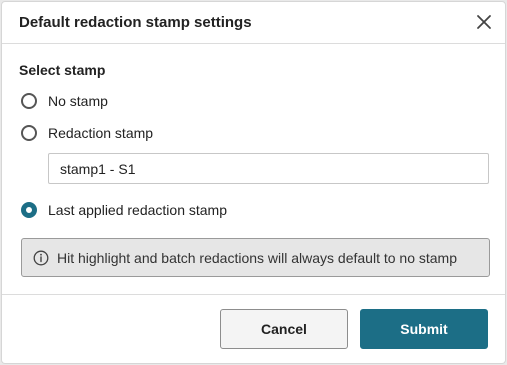  What do you see at coordinates (29, 210) in the screenshot?
I see `radio-button-selected` at bounding box center [29, 210].